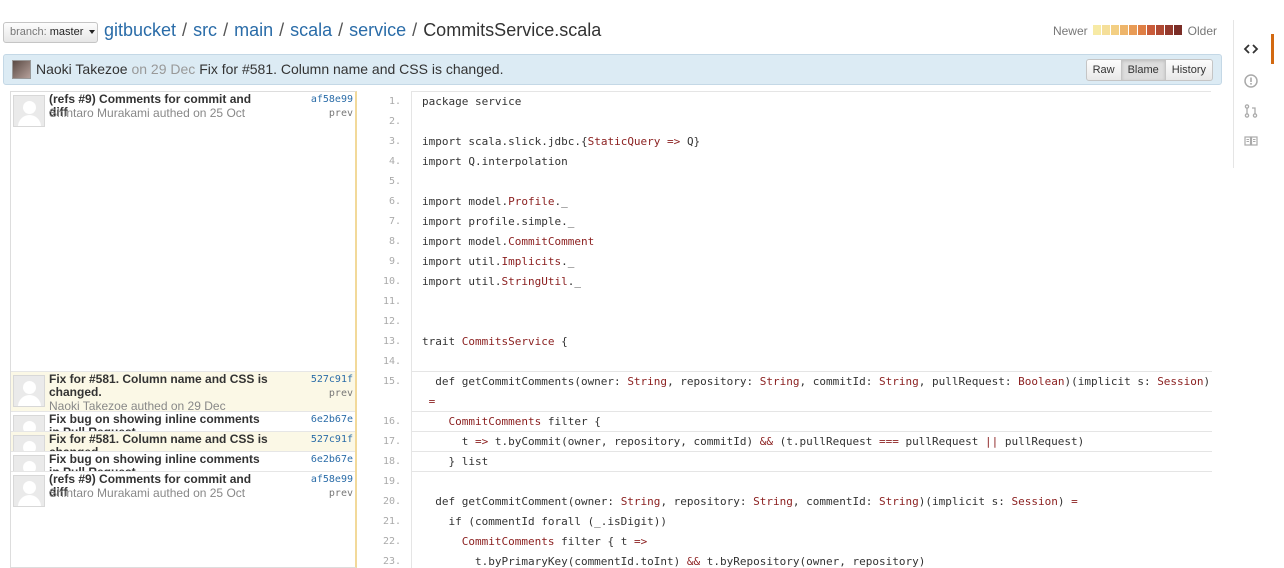 The image size is (1284, 568). I want to click on blame-button: Blame, so click(1143, 70).